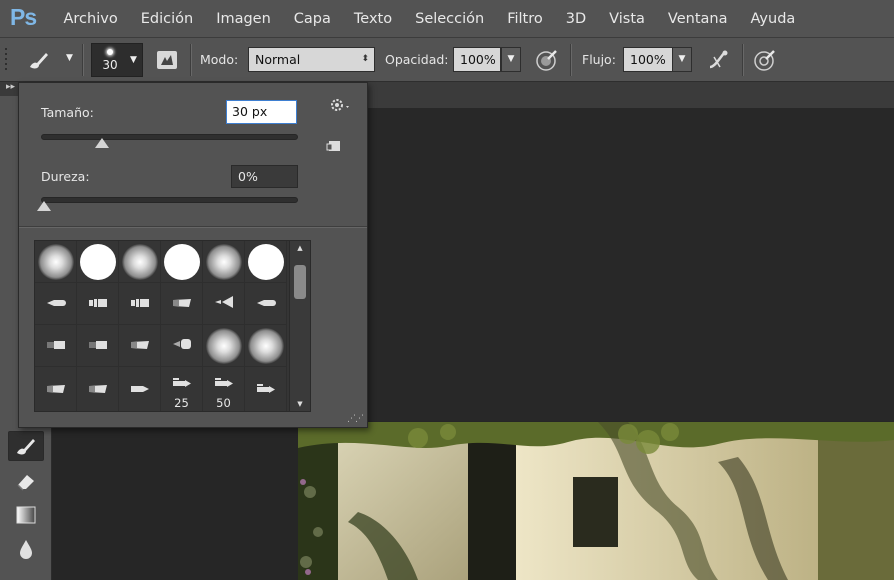 Image resolution: width=894 pixels, height=580 pixels. I want to click on hardness-input: 0%, so click(264, 176).